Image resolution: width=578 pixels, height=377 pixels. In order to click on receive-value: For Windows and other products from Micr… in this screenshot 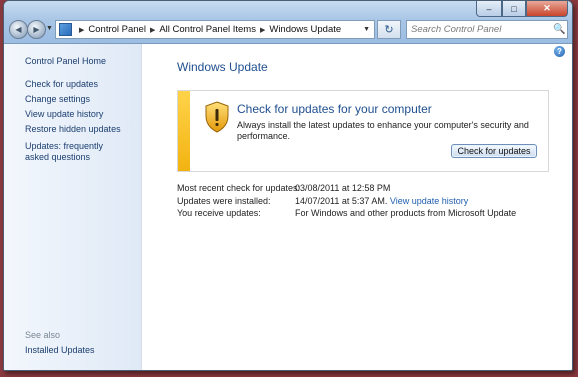, I will do `click(406, 213)`.